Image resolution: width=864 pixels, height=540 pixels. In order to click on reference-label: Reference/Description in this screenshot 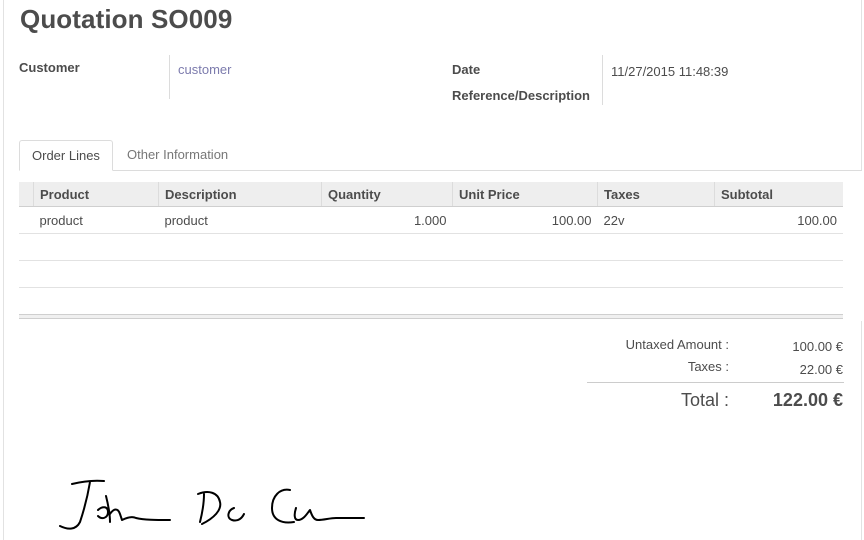, I will do `click(521, 95)`.